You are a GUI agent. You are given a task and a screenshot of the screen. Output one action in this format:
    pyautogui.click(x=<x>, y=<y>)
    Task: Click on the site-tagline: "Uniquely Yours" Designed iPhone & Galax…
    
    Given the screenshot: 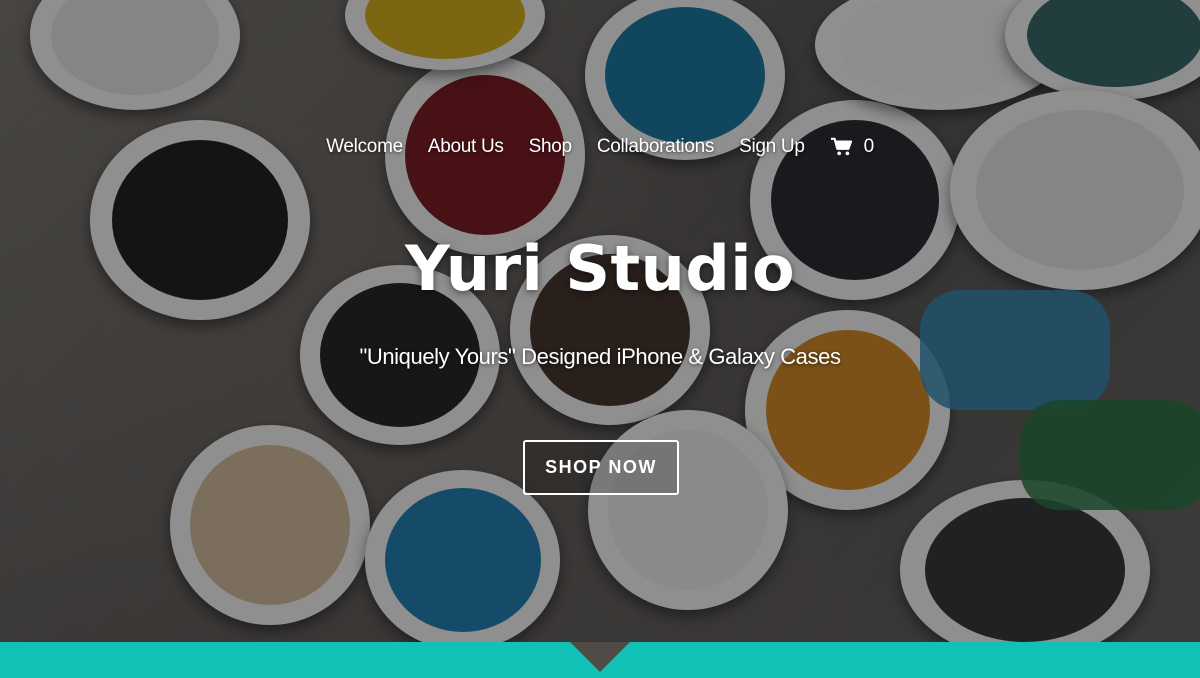 What is the action you would take?
    pyautogui.click(x=600, y=356)
    